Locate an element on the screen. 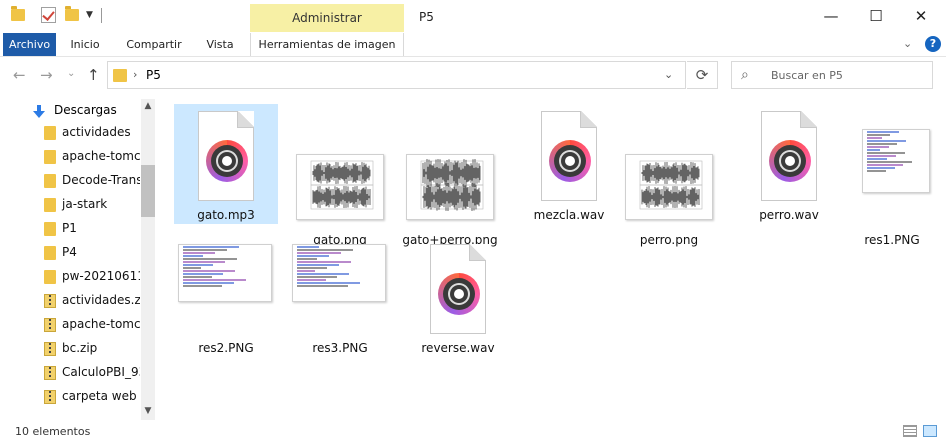 The image size is (946, 443). nav-item: carpeta web de is located at coordinates (92, 397).